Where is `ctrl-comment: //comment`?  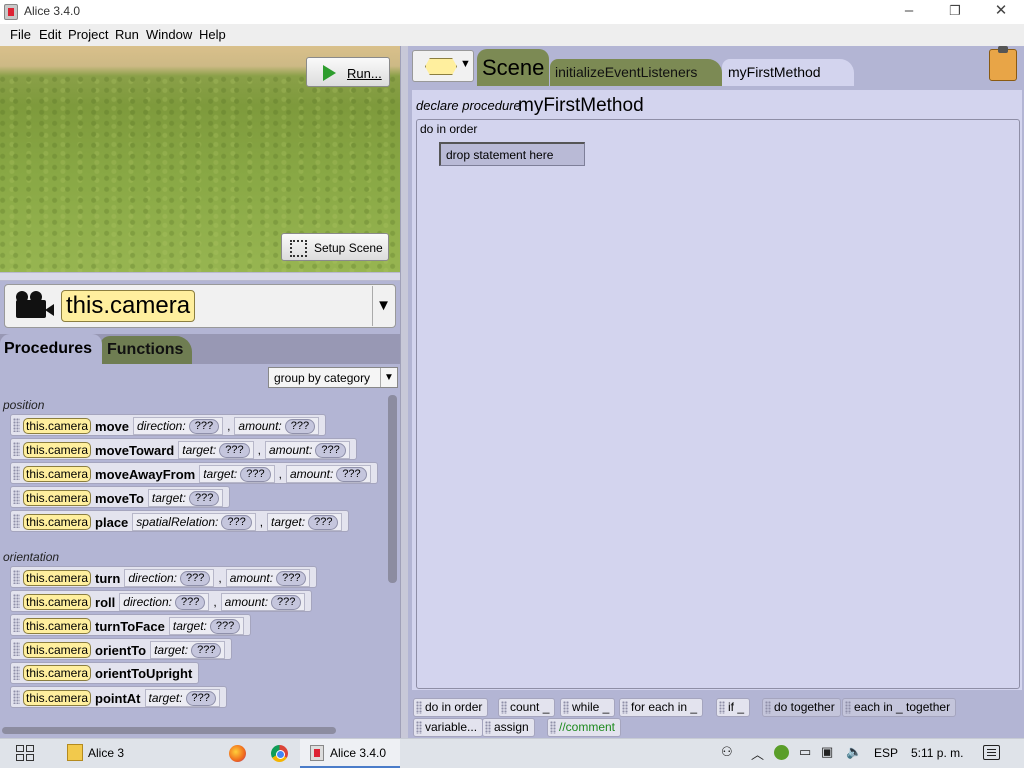 ctrl-comment: //comment is located at coordinates (584, 727).